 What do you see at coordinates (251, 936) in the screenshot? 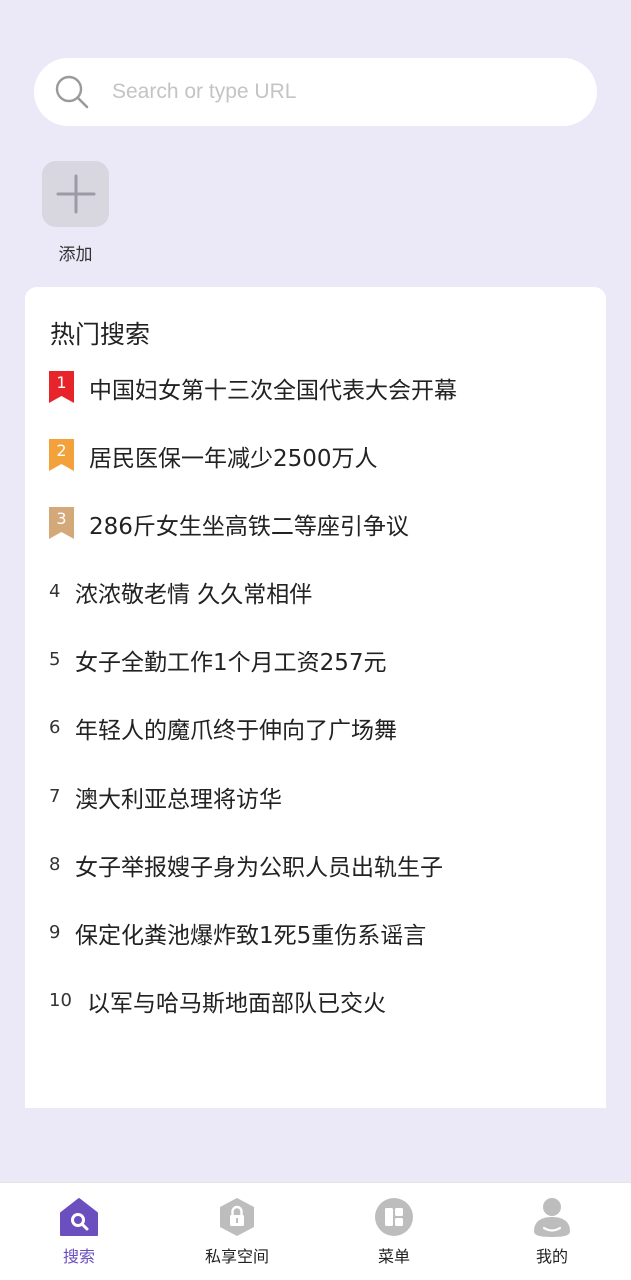
I see `hot-search-item-text: 保定化粪池爆炸致1死5重伤系谣言` at bounding box center [251, 936].